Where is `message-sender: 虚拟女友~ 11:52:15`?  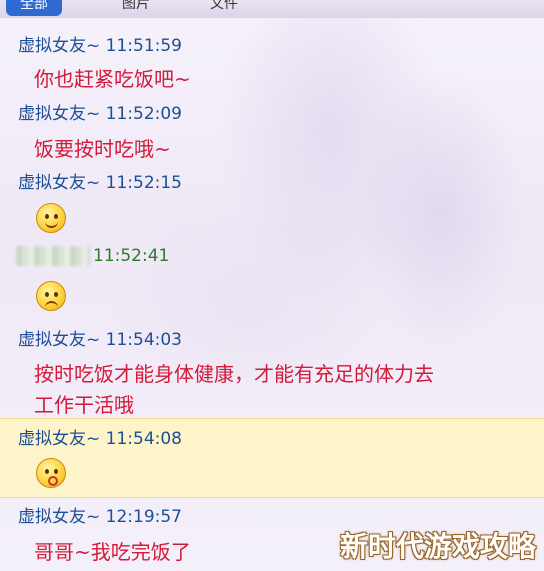
message-sender: 虚拟女友~ 11:52:15 is located at coordinates (100, 183).